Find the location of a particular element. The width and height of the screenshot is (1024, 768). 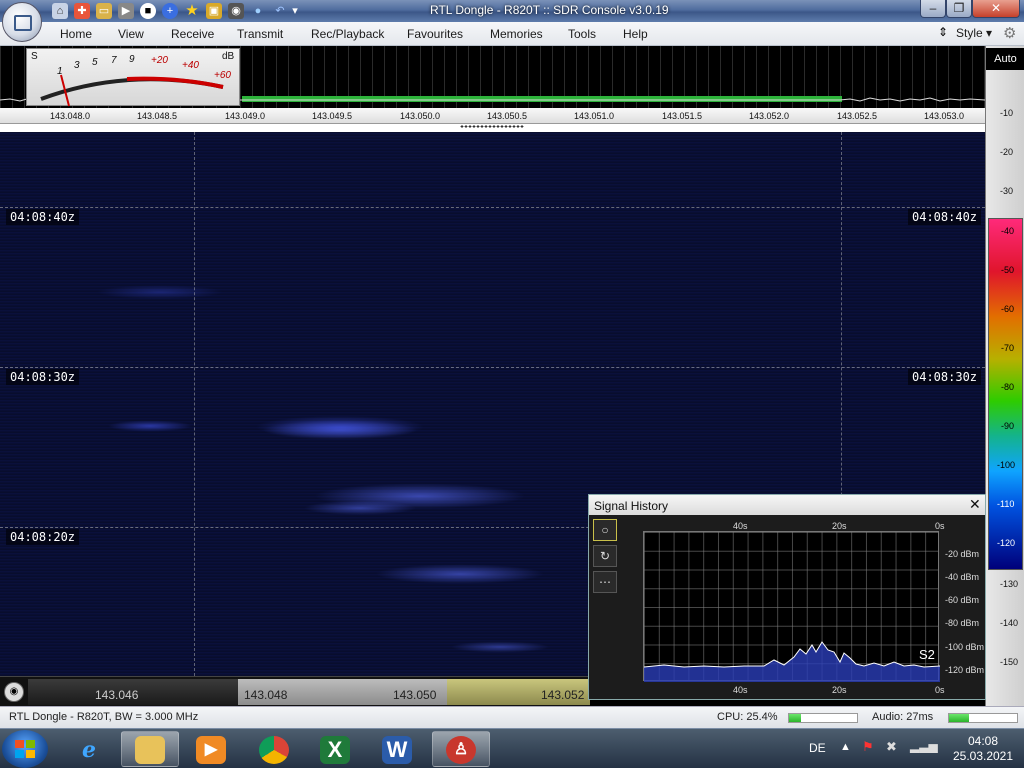

taskbar-chrome is located at coordinates (274, 749).